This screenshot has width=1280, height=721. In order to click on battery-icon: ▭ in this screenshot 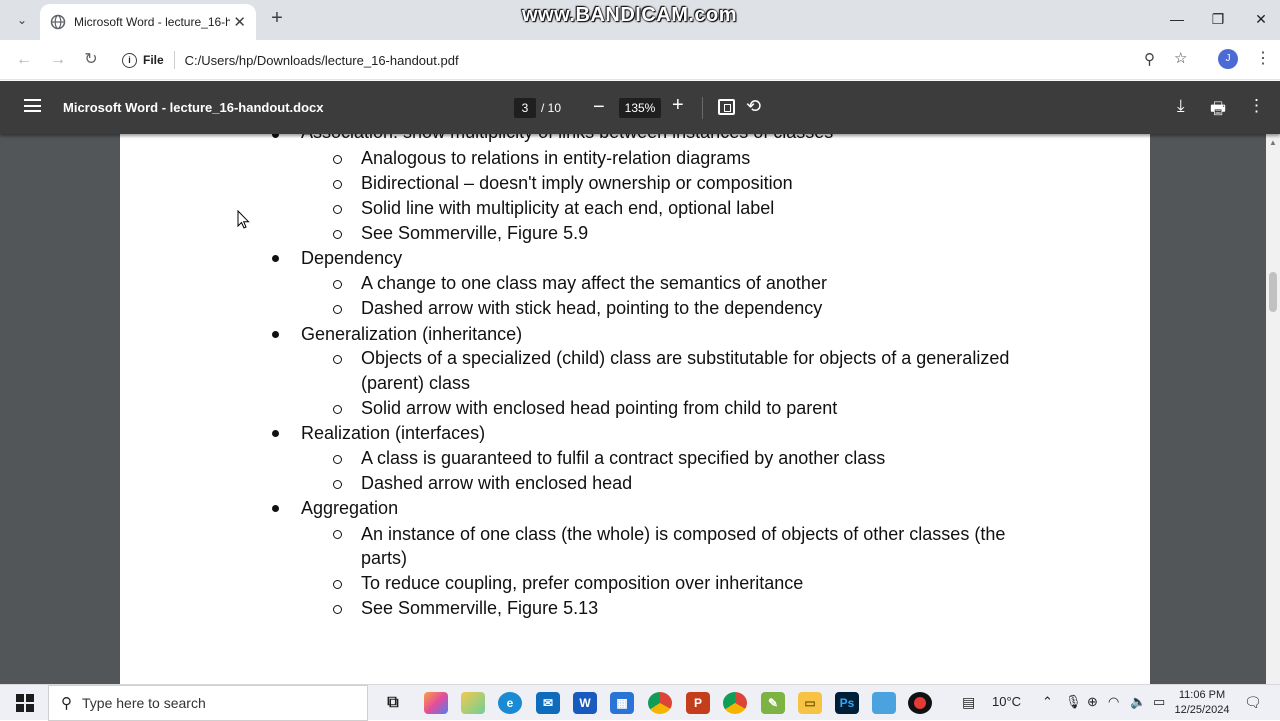, I will do `click(1159, 702)`.